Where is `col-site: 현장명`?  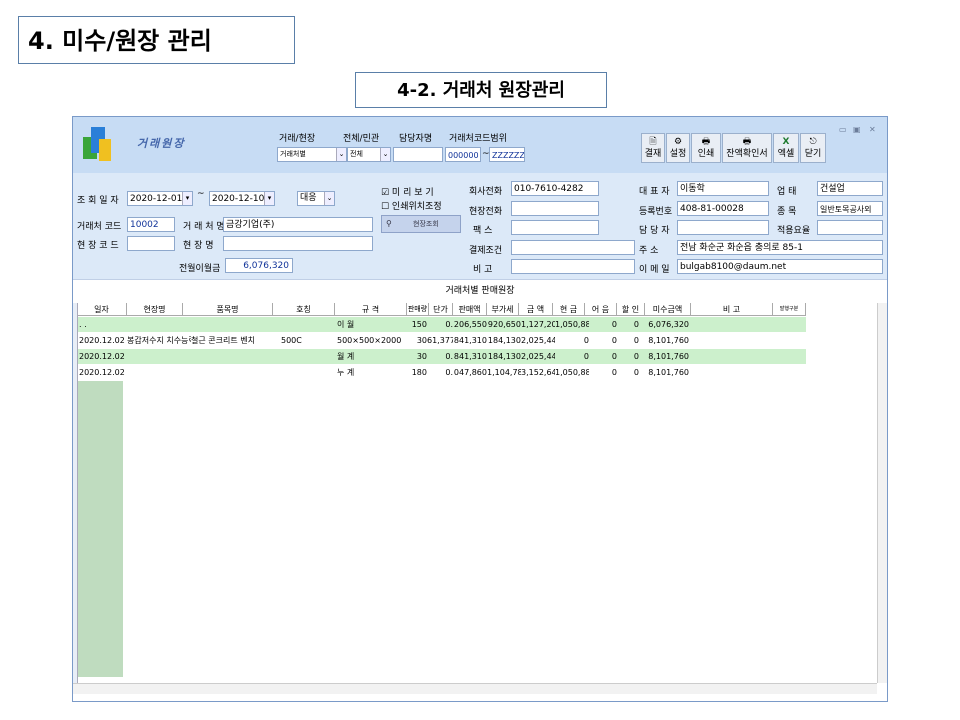 col-site: 현장명 is located at coordinates (155, 309).